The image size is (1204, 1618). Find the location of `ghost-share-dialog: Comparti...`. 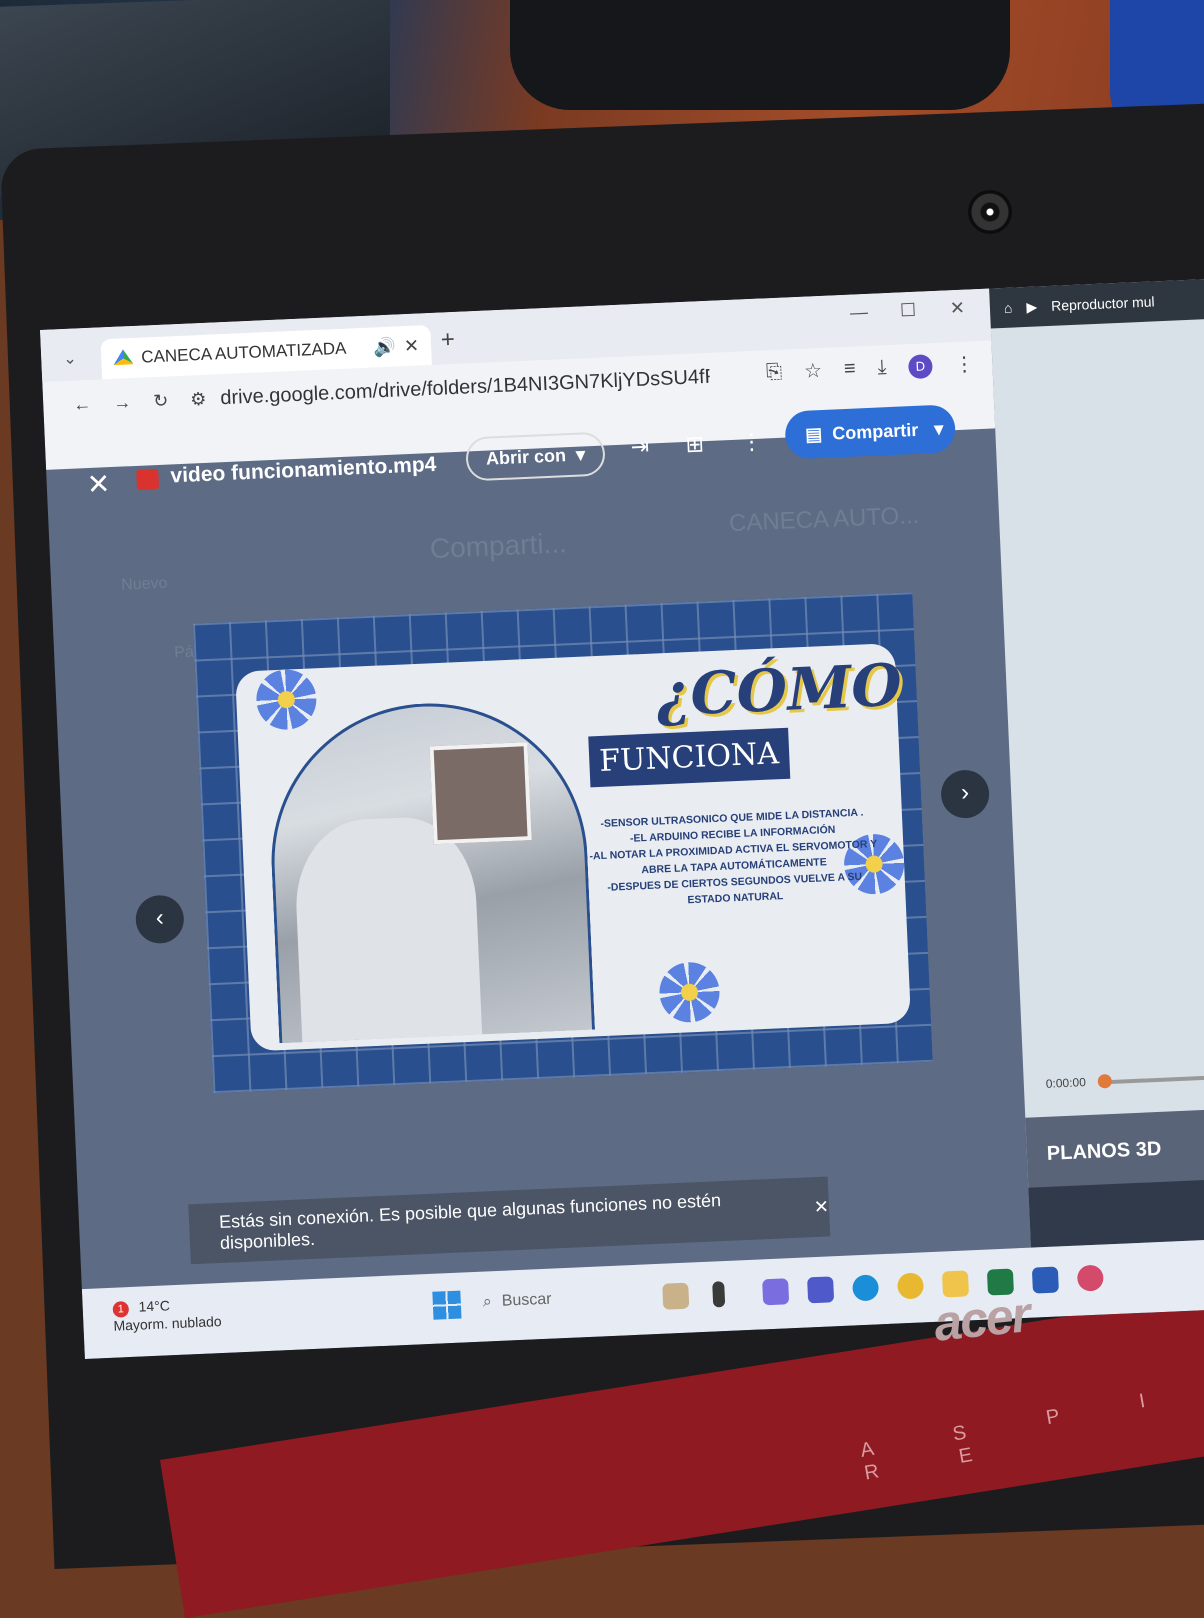

ghost-share-dialog: Comparti... is located at coordinates (498, 546).